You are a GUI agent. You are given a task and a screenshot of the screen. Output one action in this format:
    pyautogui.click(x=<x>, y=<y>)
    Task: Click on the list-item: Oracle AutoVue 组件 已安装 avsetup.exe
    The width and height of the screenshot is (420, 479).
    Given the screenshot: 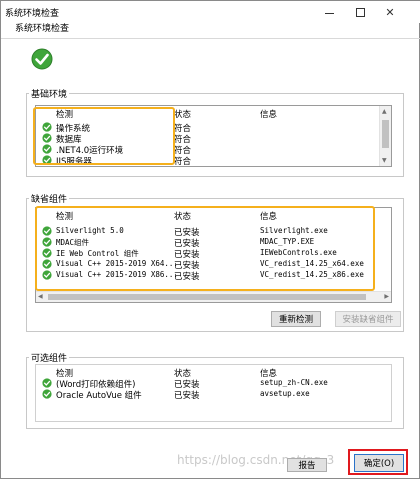 What is the action you would take?
    pyautogui.click(x=213, y=395)
    